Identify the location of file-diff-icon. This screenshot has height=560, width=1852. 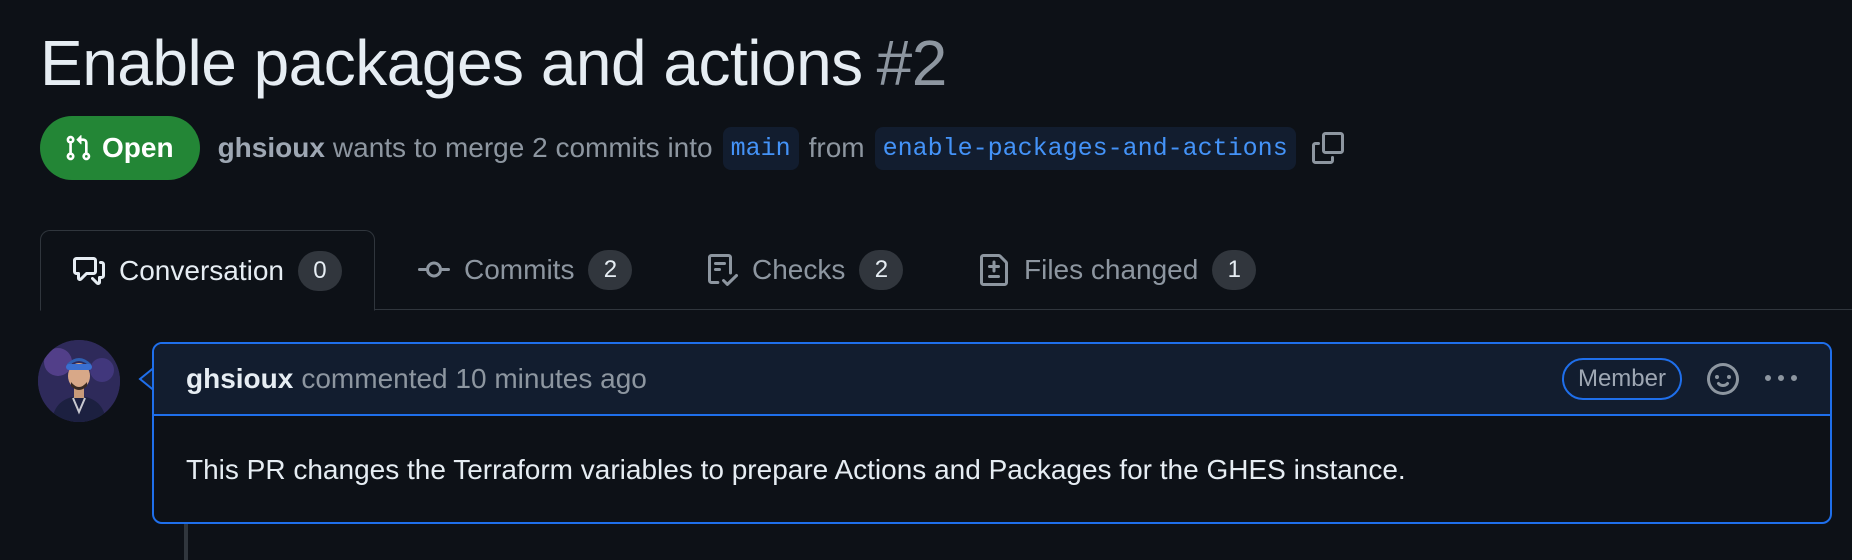
(994, 270).